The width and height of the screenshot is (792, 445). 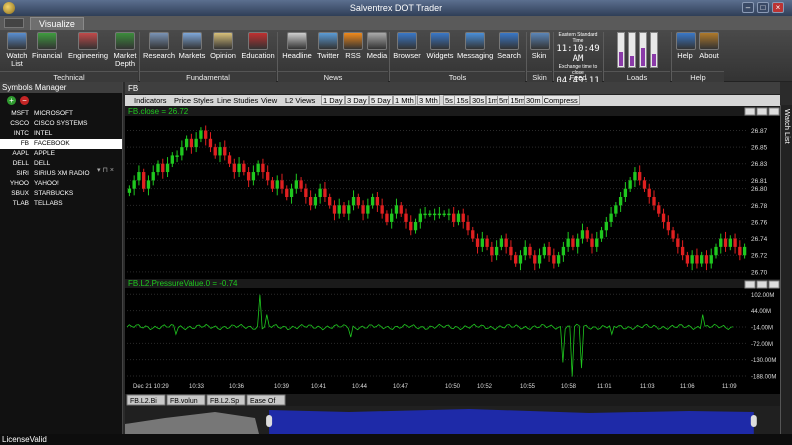 I want to click on messaging-button: Messaging, so click(x=475, y=46).